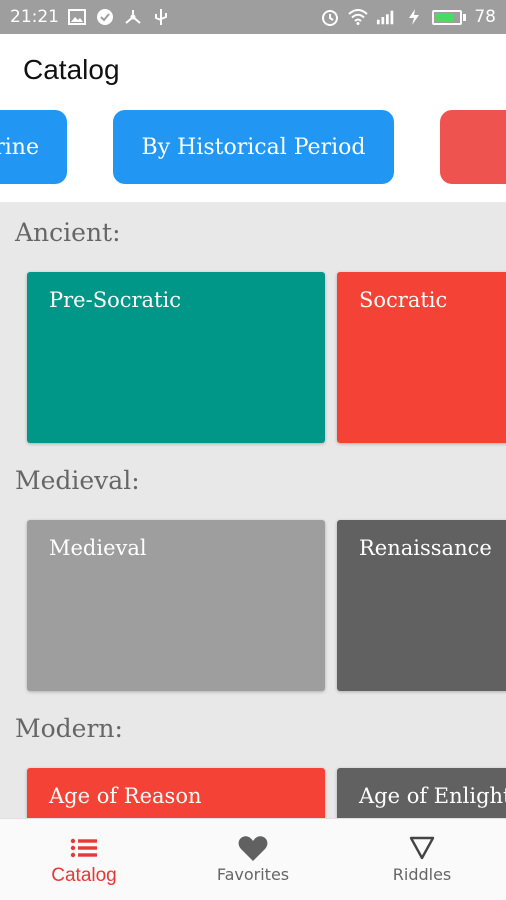  Describe the element at coordinates (403, 300) in the screenshot. I see `card-title: Socratic` at that location.